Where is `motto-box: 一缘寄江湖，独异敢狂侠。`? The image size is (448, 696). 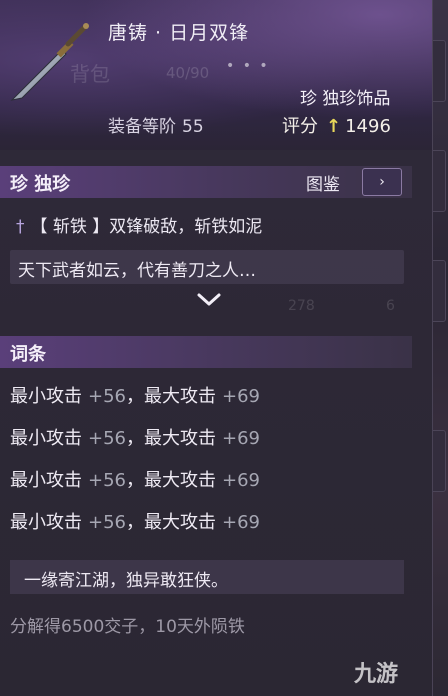
motto-box: 一缘寄江湖，独异敢狂侠。 is located at coordinates (207, 577).